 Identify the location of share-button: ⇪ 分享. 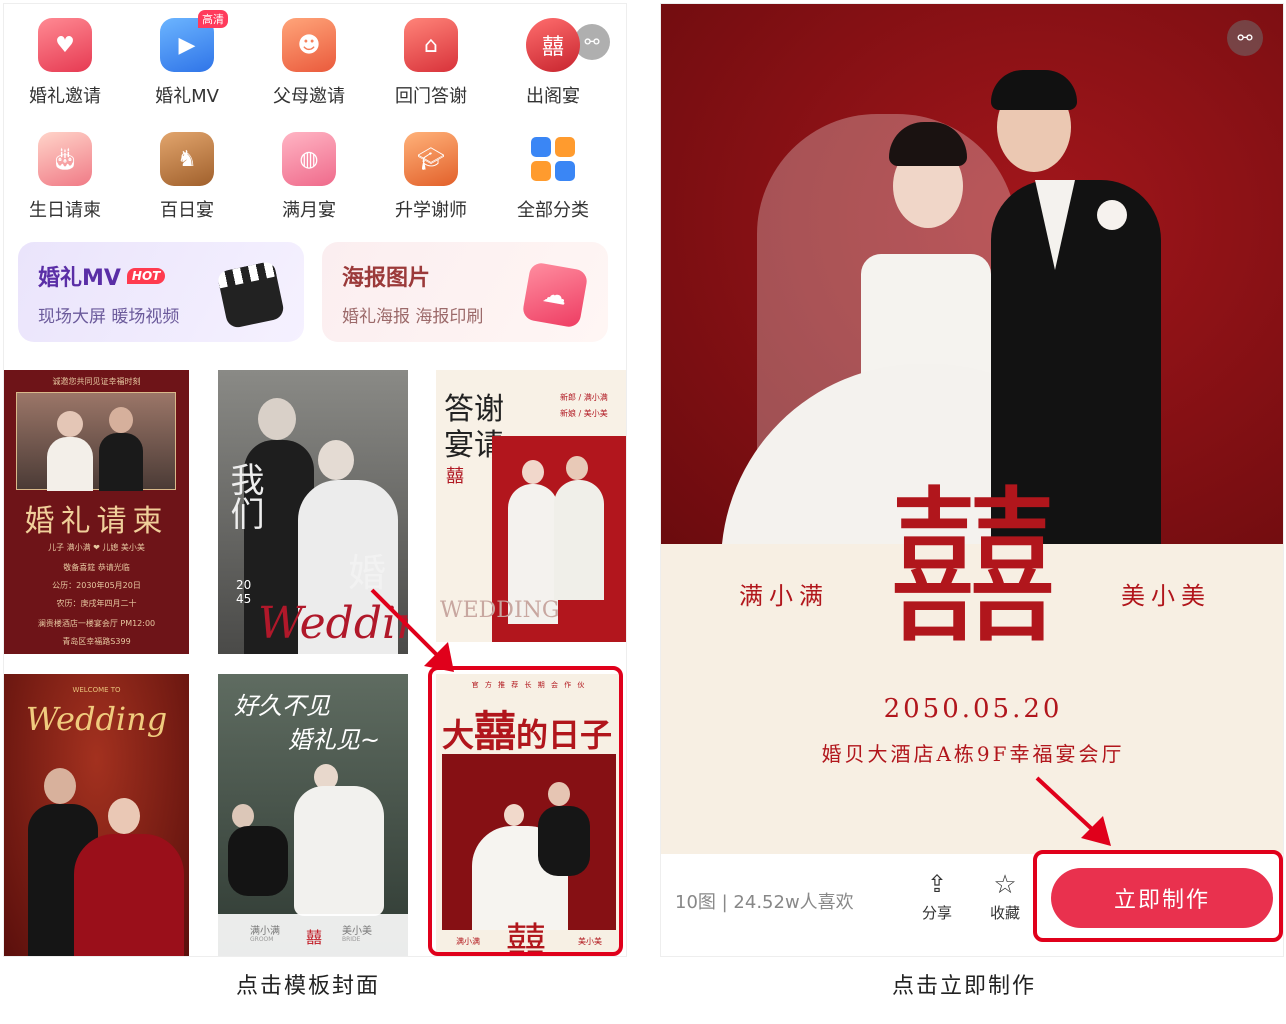
(937, 896).